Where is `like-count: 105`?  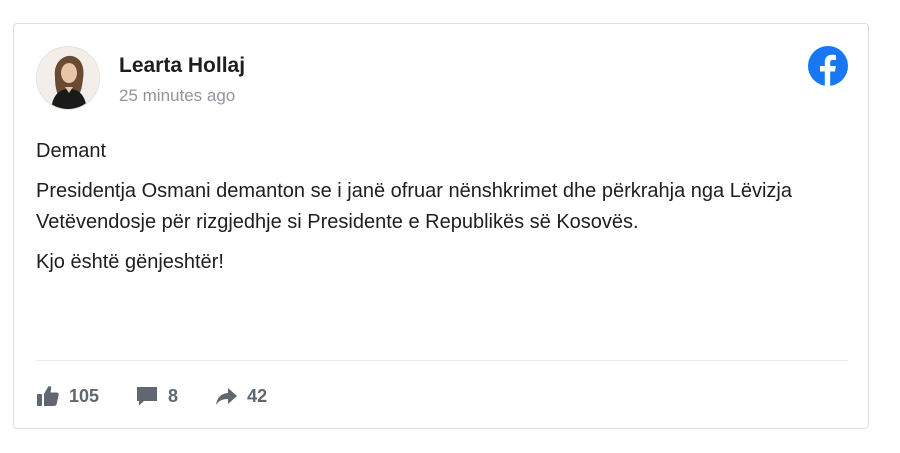 like-count: 105 is located at coordinates (84, 395).